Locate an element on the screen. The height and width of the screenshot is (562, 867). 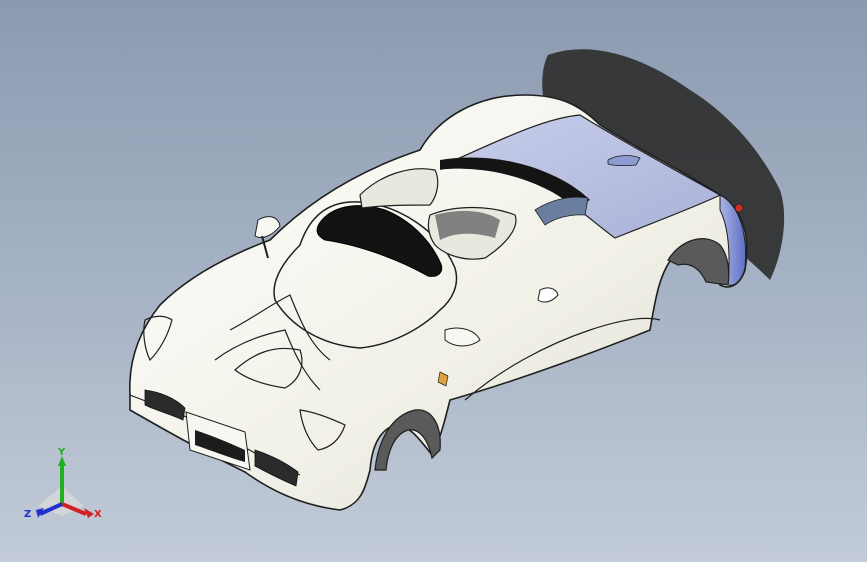
rear-light-left is located at coordinates (739, 208).